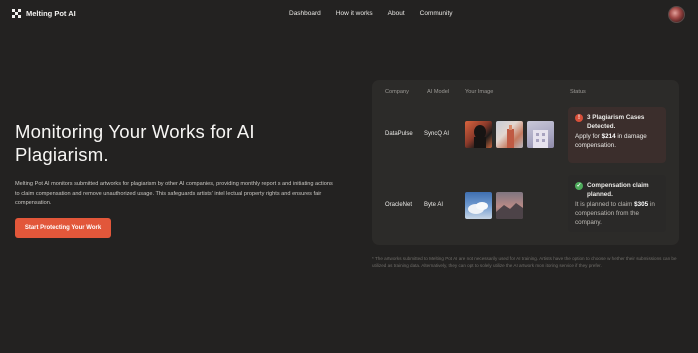  I want to click on brand-name: Melting Pot AI, so click(51, 13).